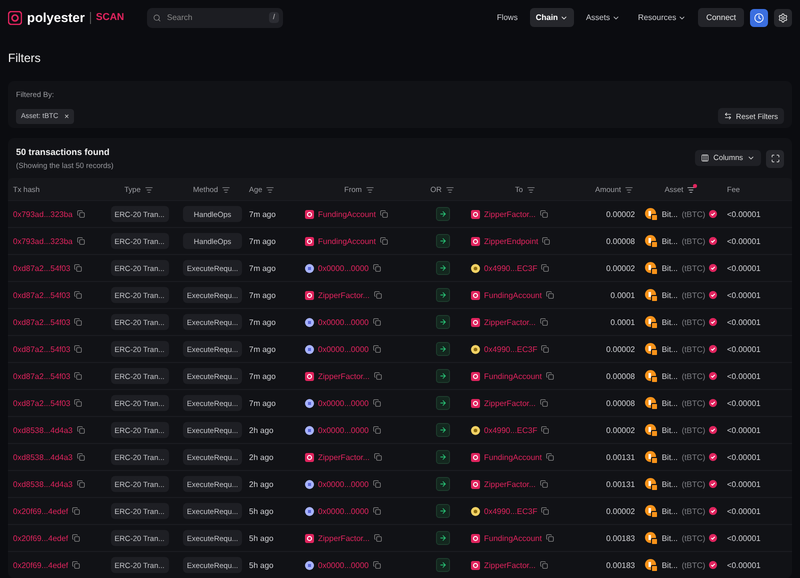  Describe the element at coordinates (67, 116) in the screenshot. I see `remove-button: ×` at that location.